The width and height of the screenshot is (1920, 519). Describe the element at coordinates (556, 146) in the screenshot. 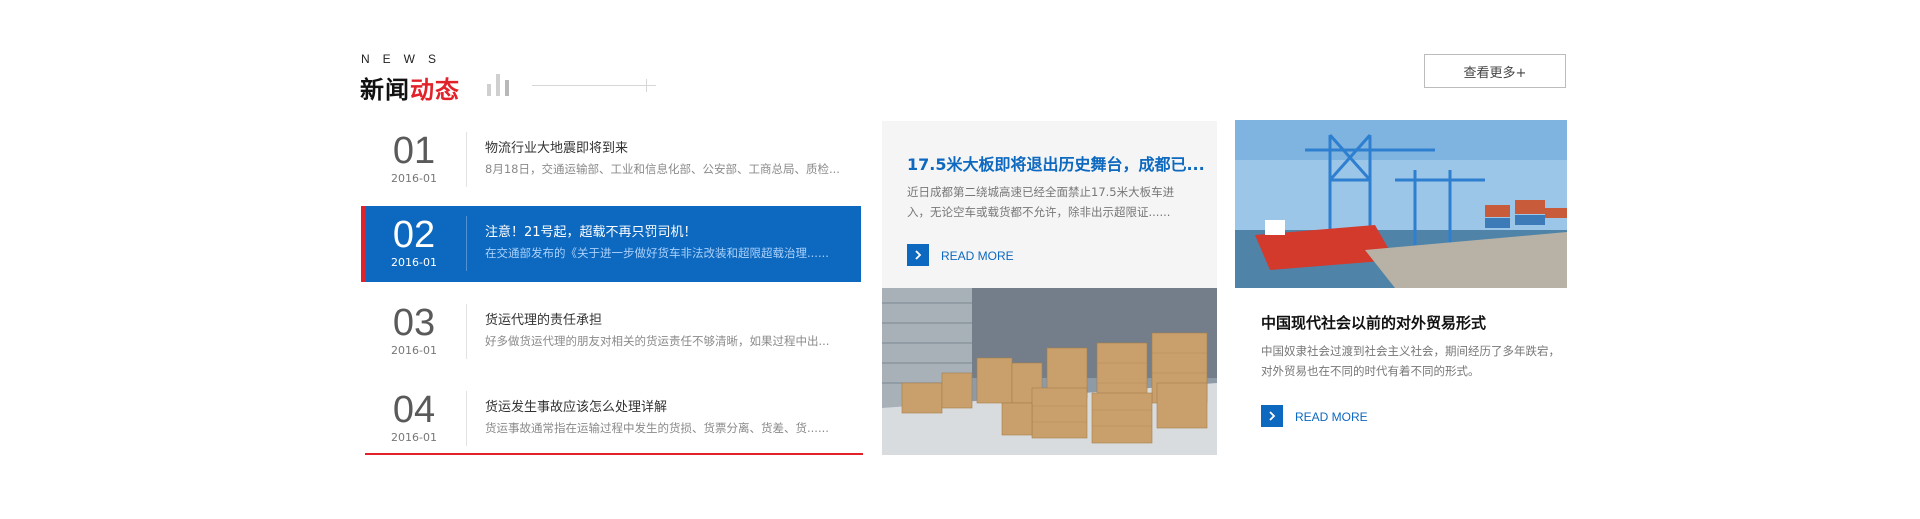

I see `news-title: 物流行业大地震即将到来` at that location.